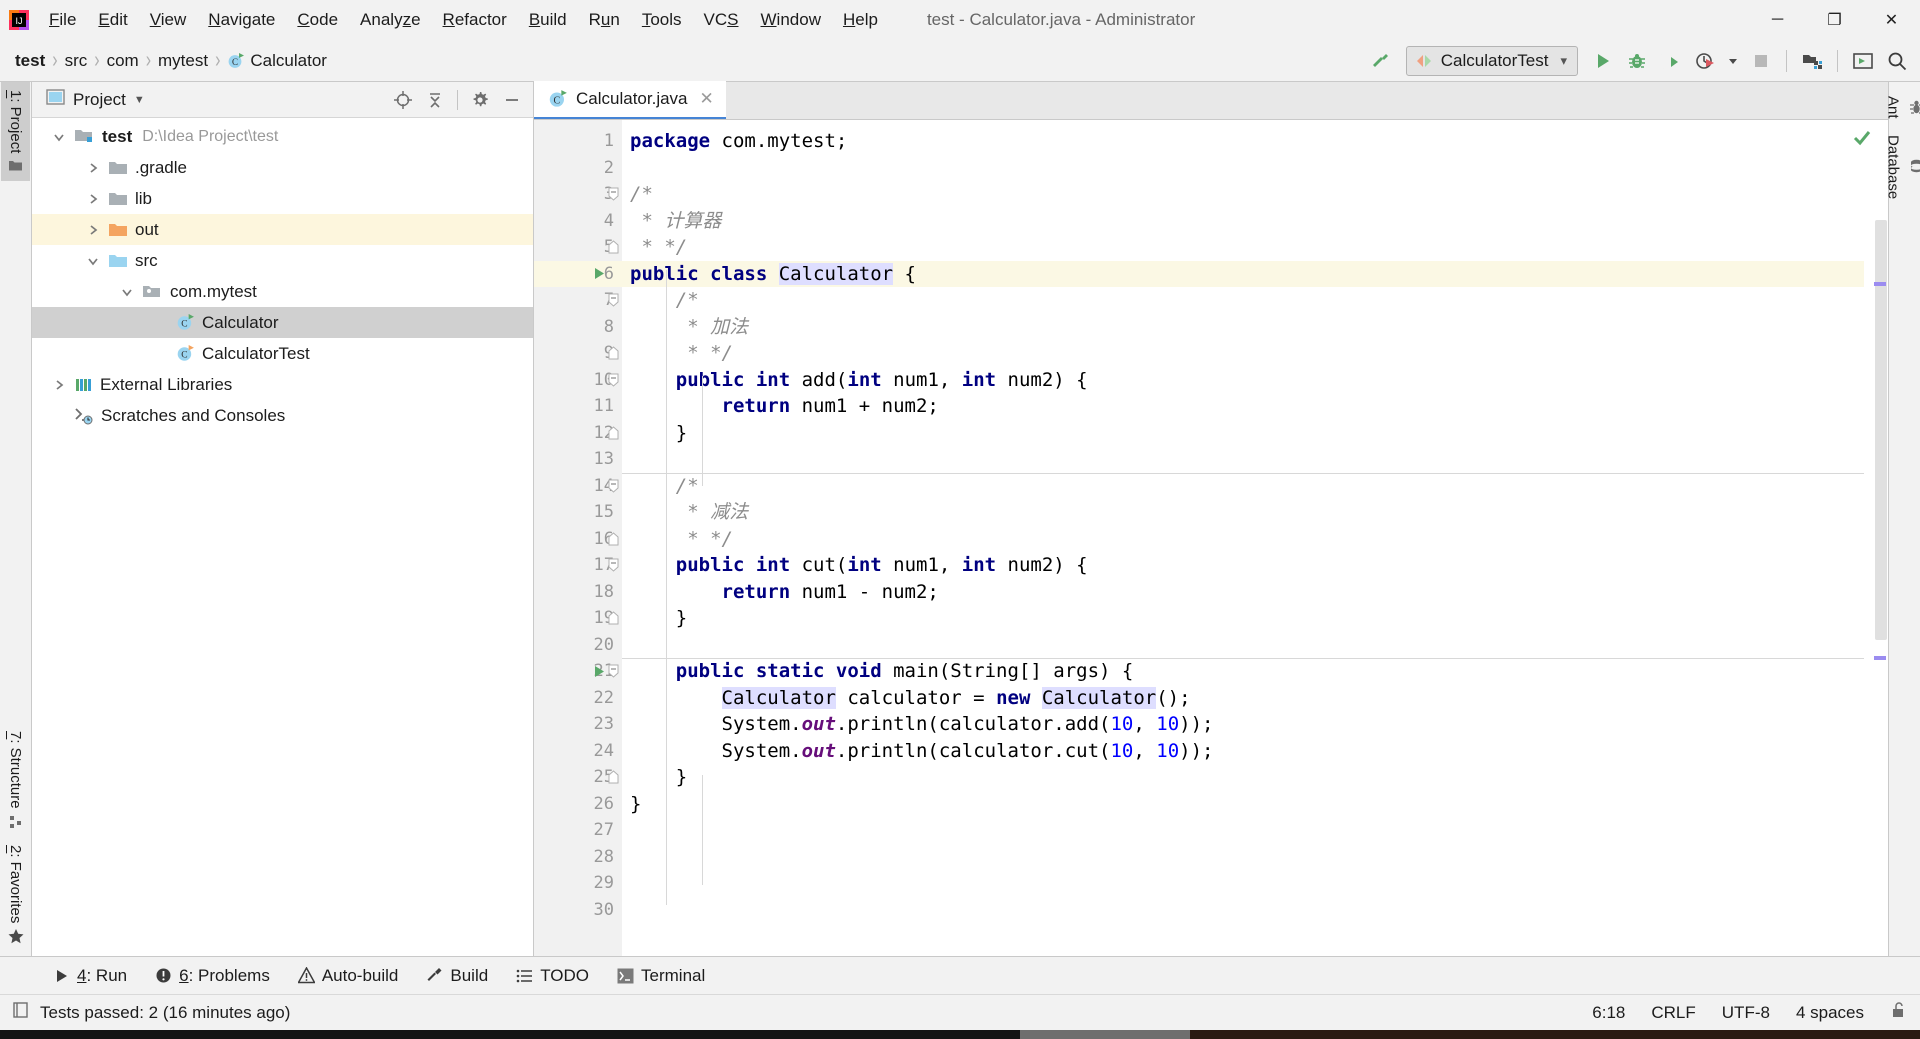 This screenshot has height=1039, width=1920. I want to click on menu-build: Build, so click(548, 20).